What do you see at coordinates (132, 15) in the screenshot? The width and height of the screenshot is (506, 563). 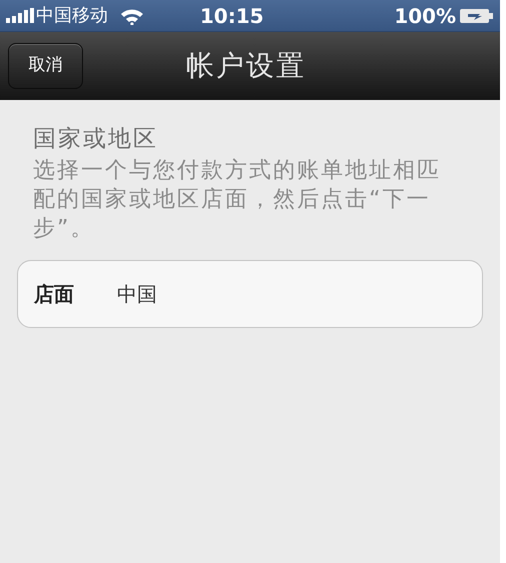 I see `wifi-icon` at bounding box center [132, 15].